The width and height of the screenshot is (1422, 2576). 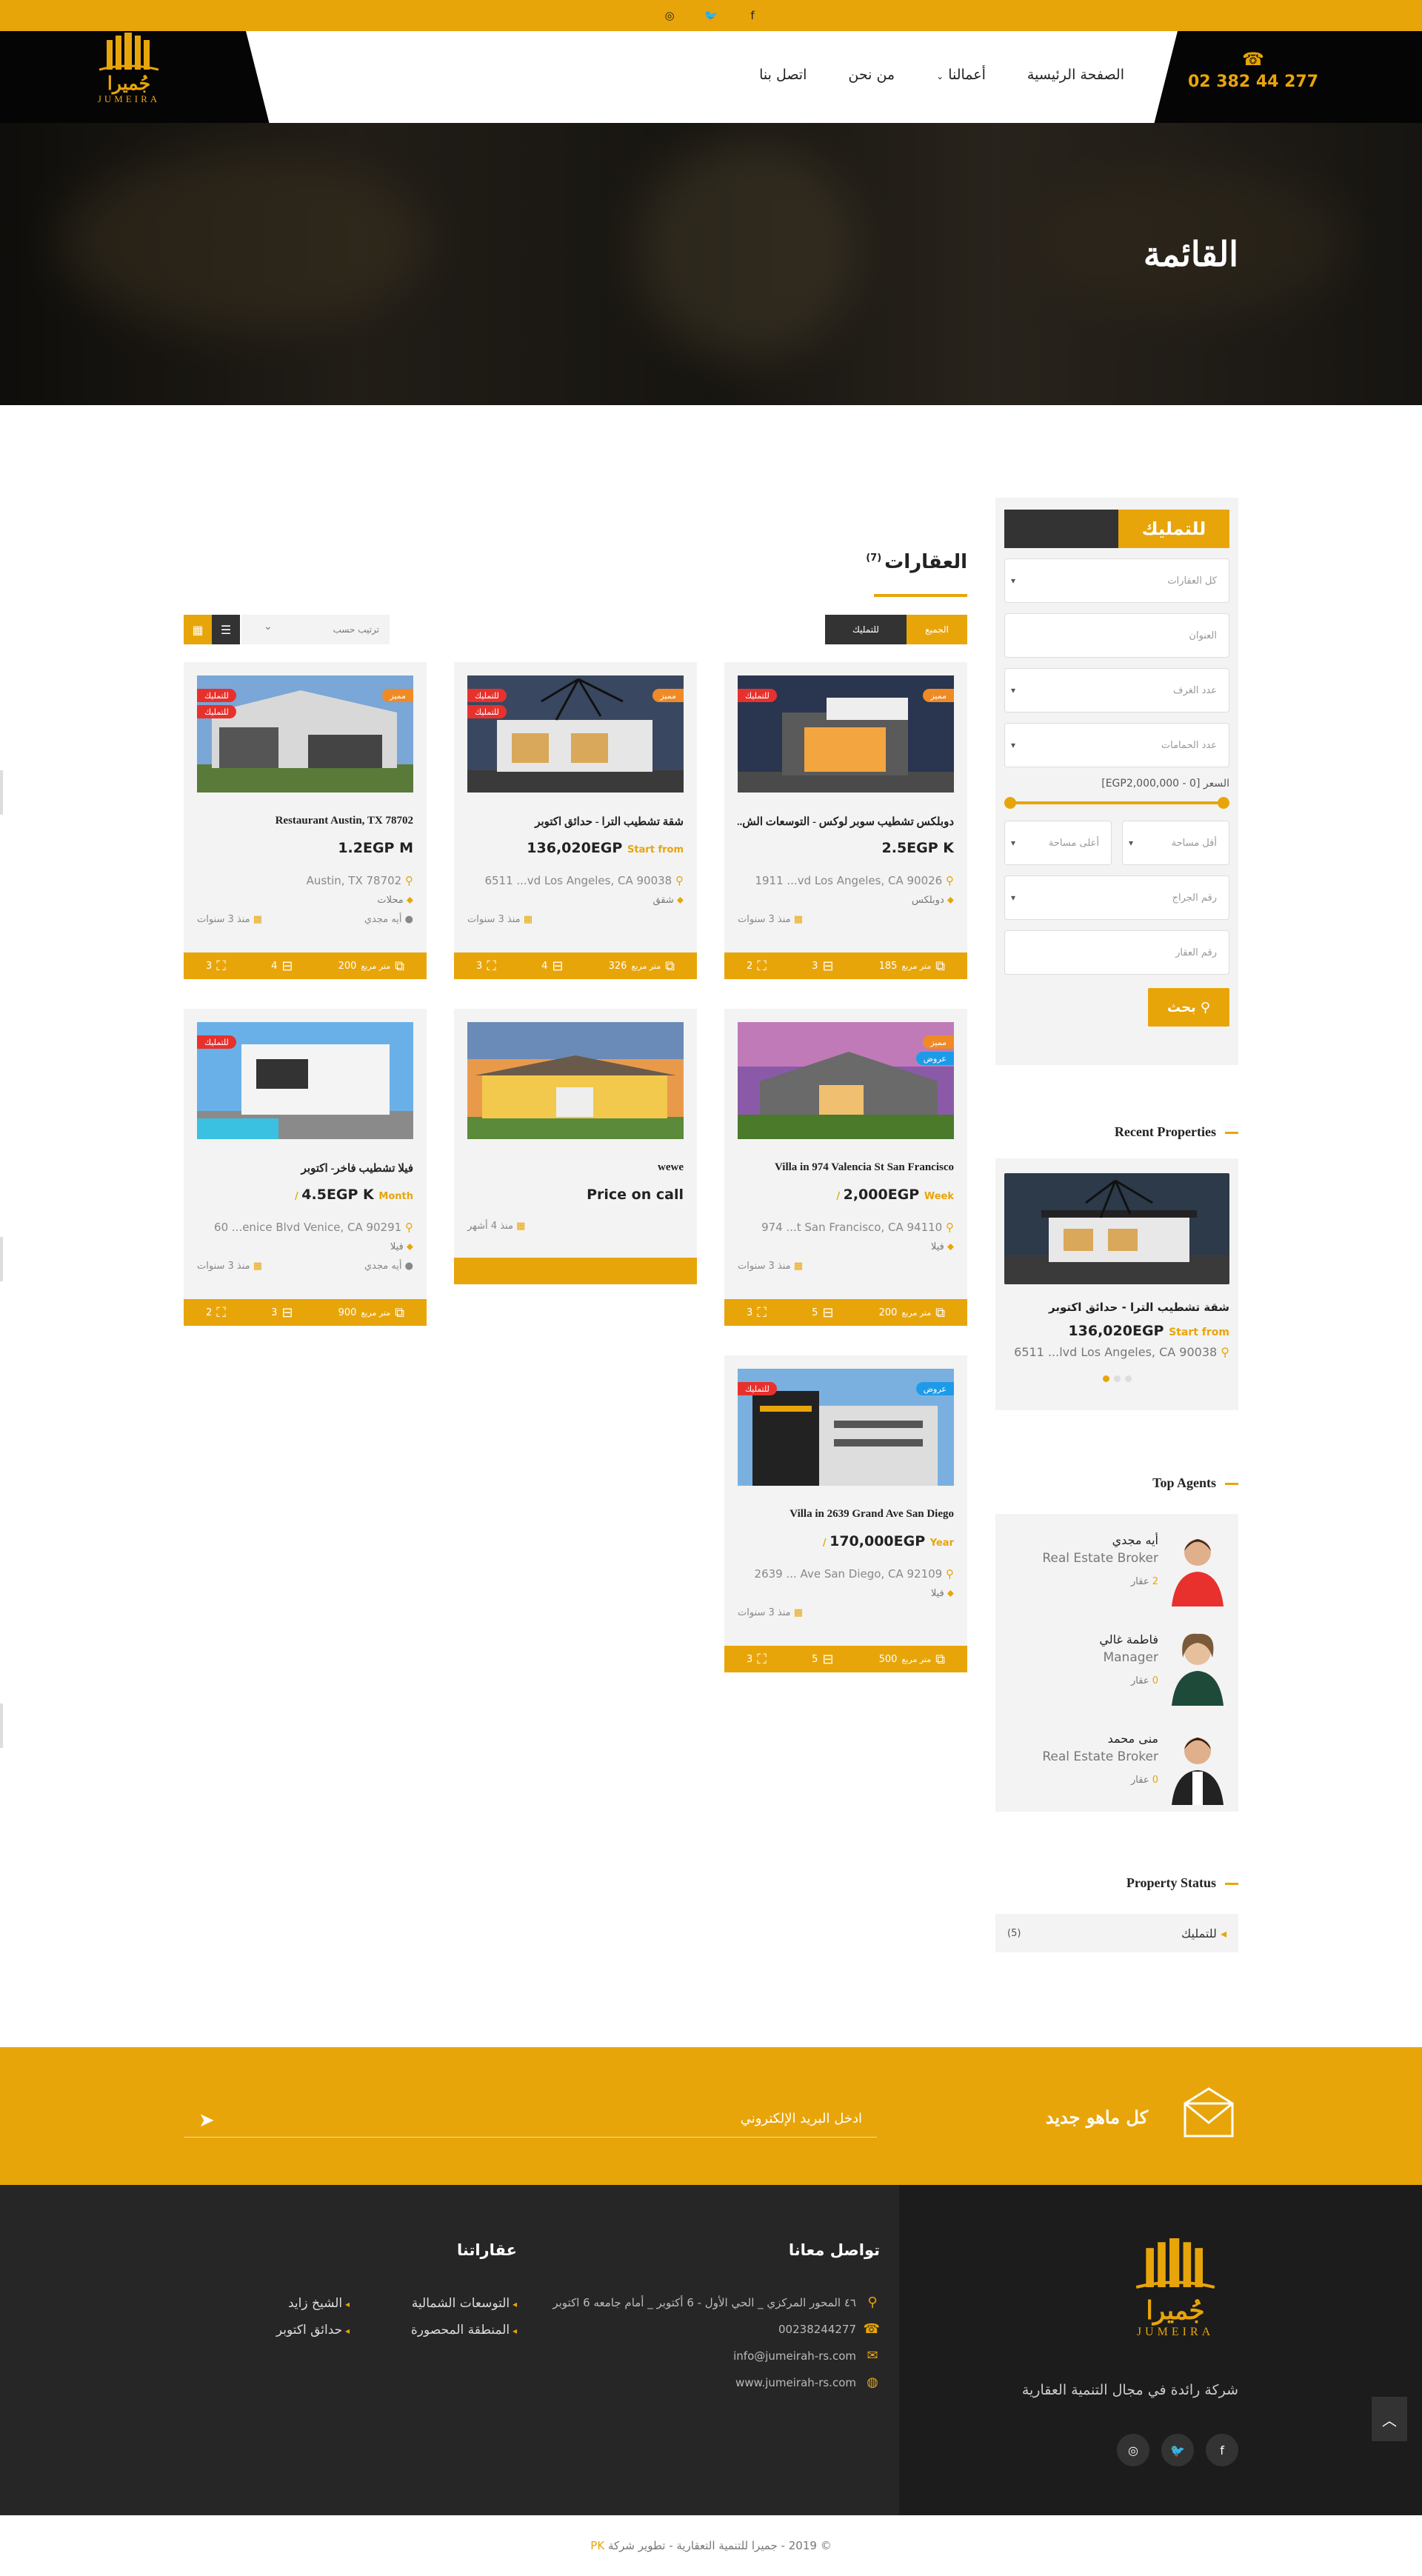 I want to click on nav-contact: اتصل بنا, so click(x=783, y=75).